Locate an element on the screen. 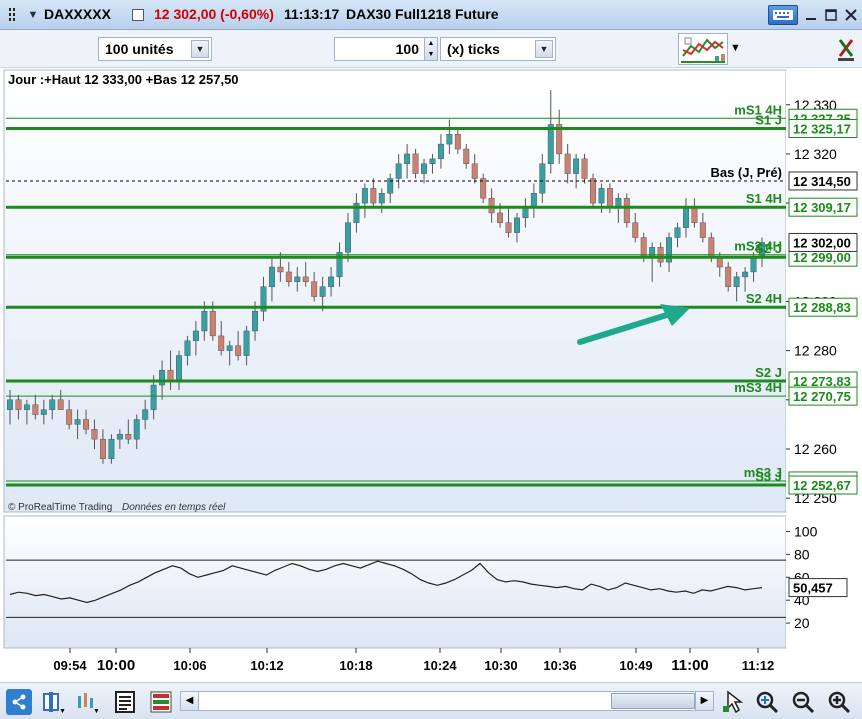  minimize-icon is located at coordinates (811, 15).